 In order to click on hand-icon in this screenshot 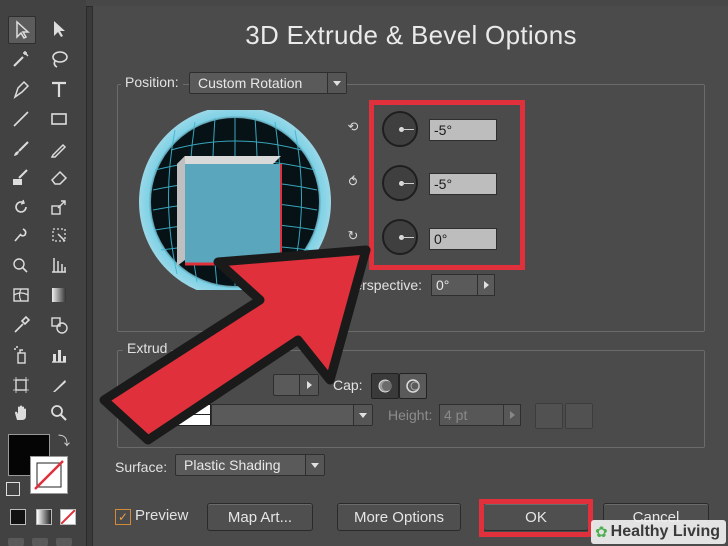, I will do `click(21, 413)`.